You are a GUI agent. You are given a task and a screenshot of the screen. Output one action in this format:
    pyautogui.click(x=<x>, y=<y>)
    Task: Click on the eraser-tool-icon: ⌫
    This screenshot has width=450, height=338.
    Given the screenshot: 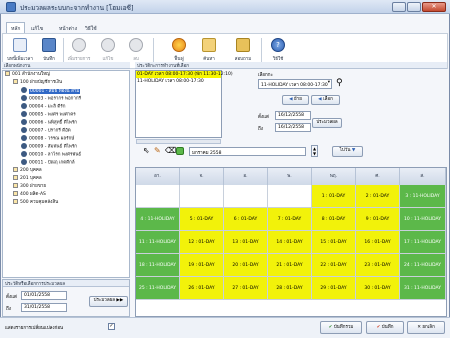 What is the action you would take?
    pyautogui.click(x=170, y=151)
    